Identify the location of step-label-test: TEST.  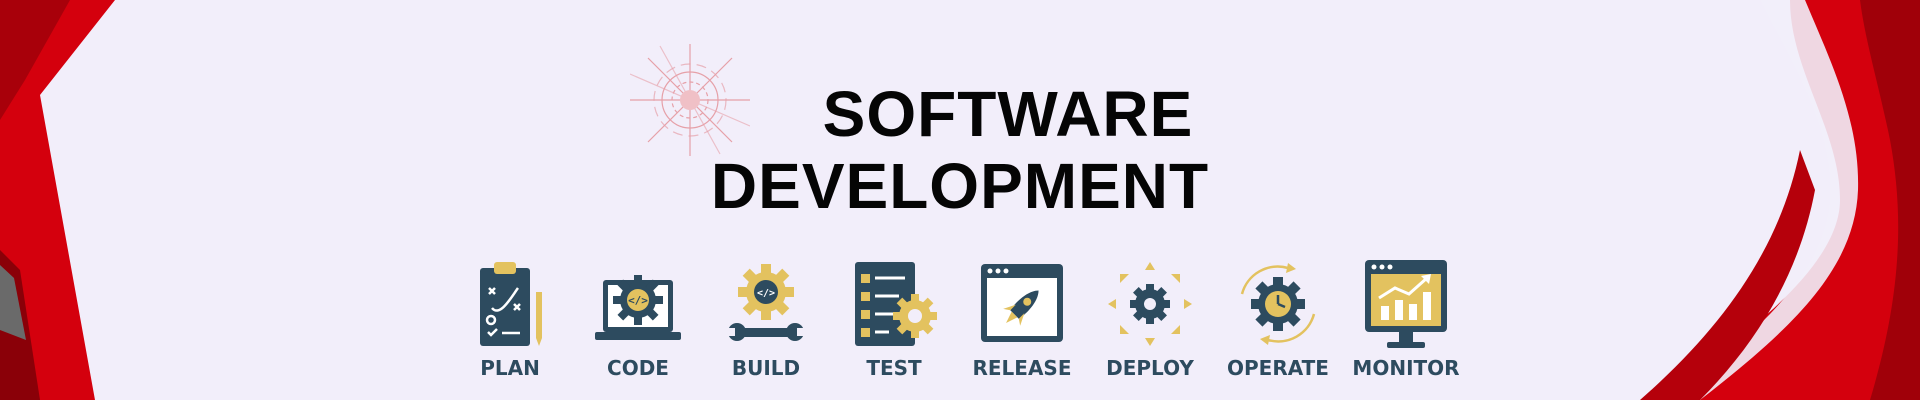
(894, 368).